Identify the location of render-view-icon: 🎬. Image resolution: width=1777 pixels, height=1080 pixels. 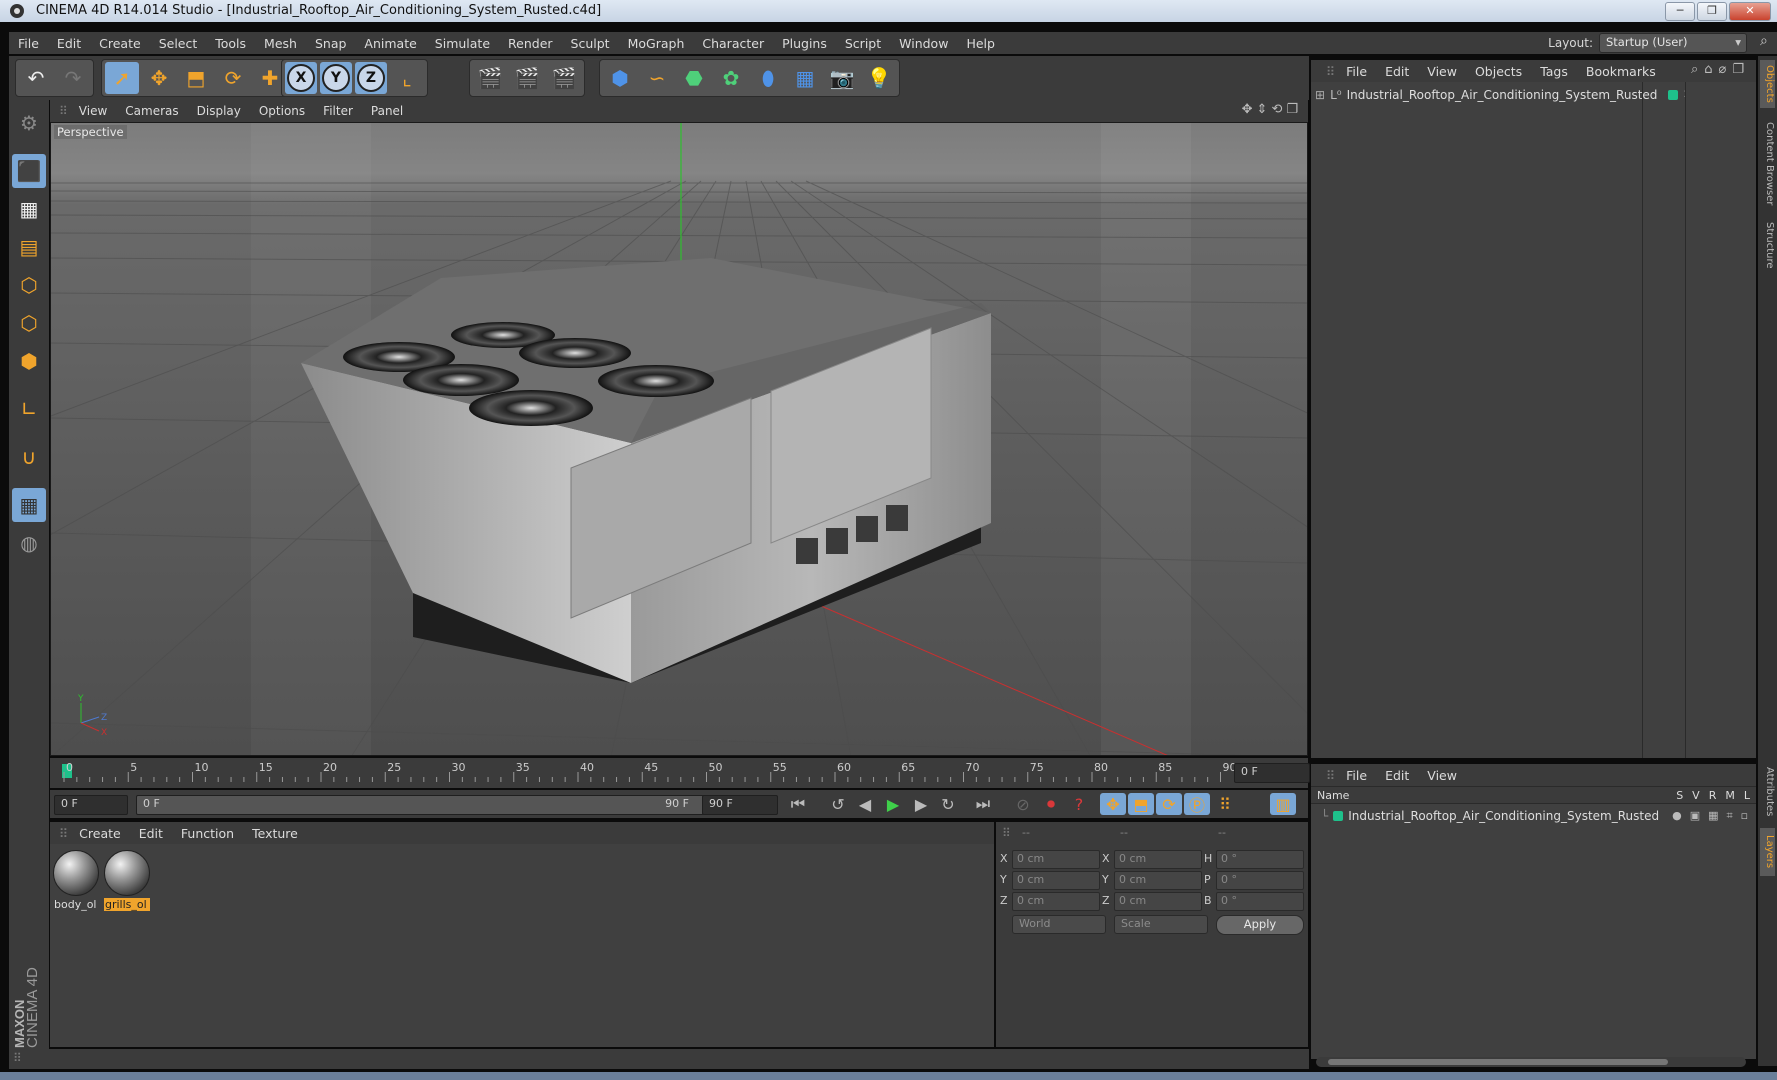
(490, 78).